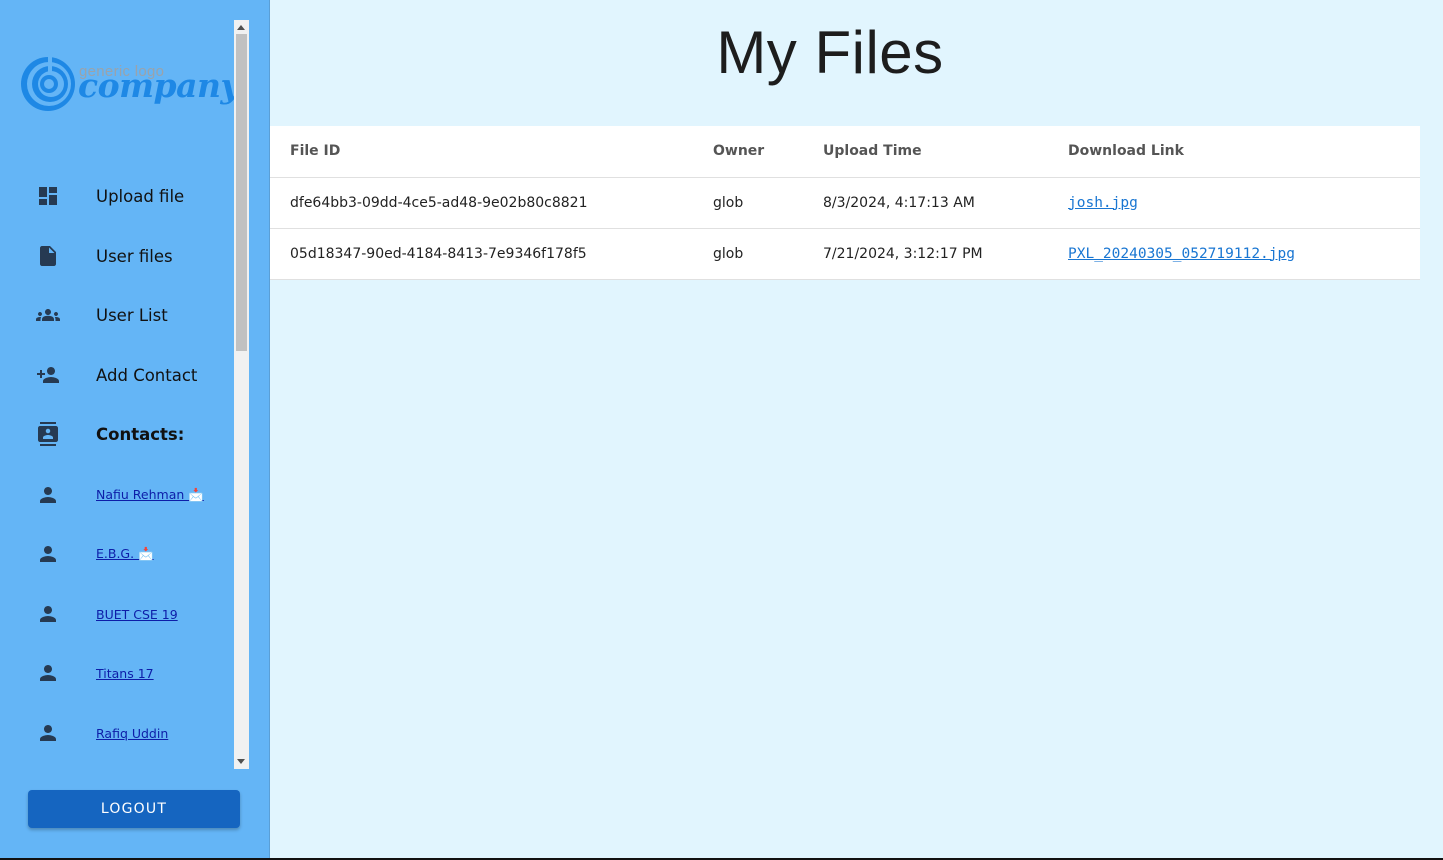 This screenshot has height=860, width=1443. I want to click on column-header-upload-time: Upload Time, so click(925, 152).